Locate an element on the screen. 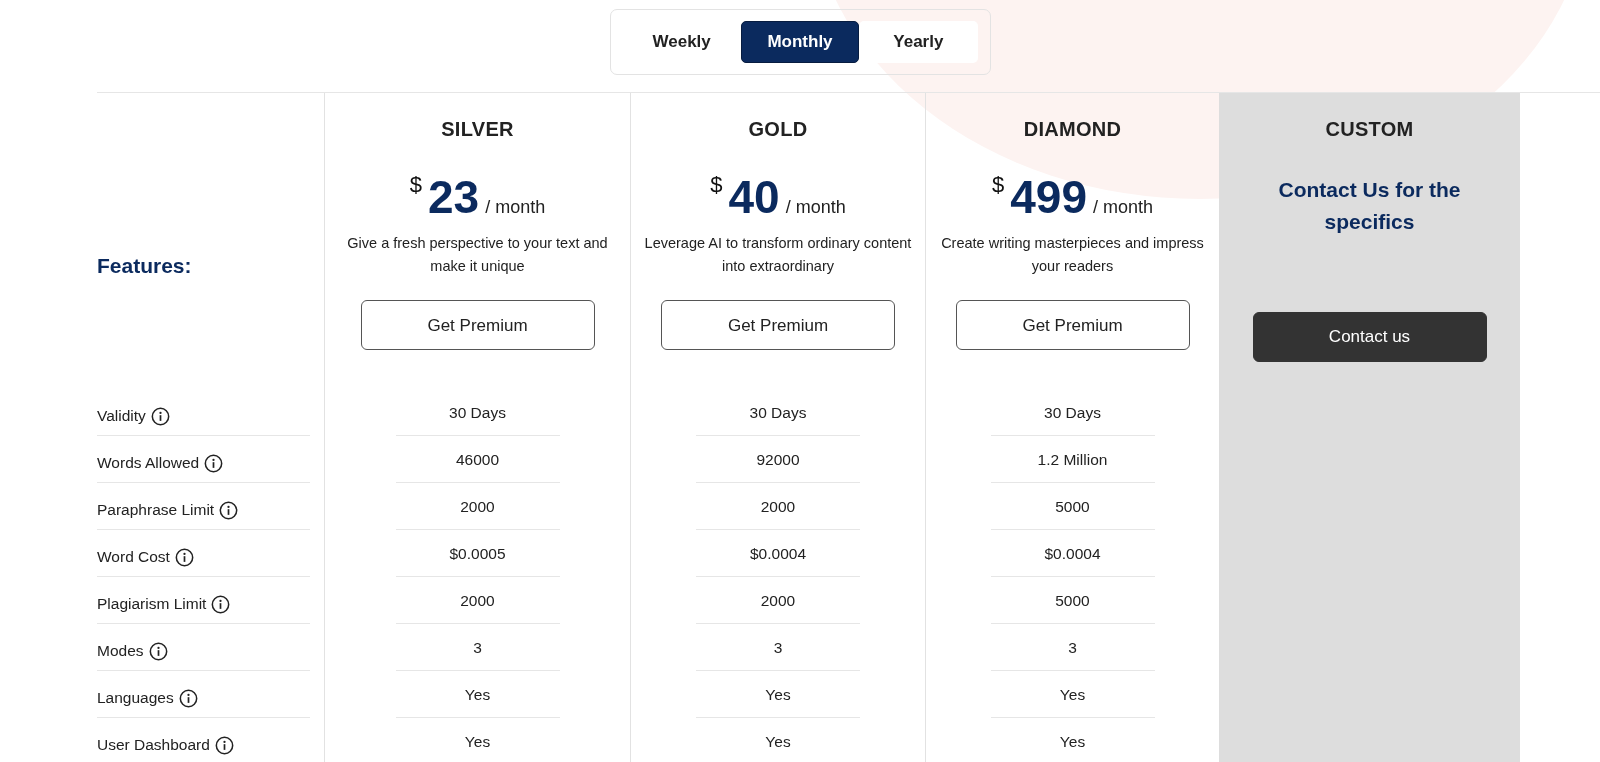 This screenshot has width=1600, height=762. feature-label: Languages is located at coordinates (135, 698).